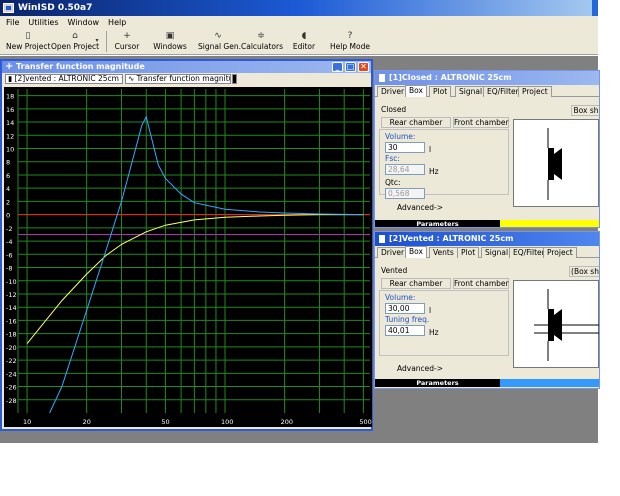 Image resolution: width=620 pixels, height=496 pixels. Describe the element at coordinates (10, 123) in the screenshot. I see `y-tick-label: 14` at that location.